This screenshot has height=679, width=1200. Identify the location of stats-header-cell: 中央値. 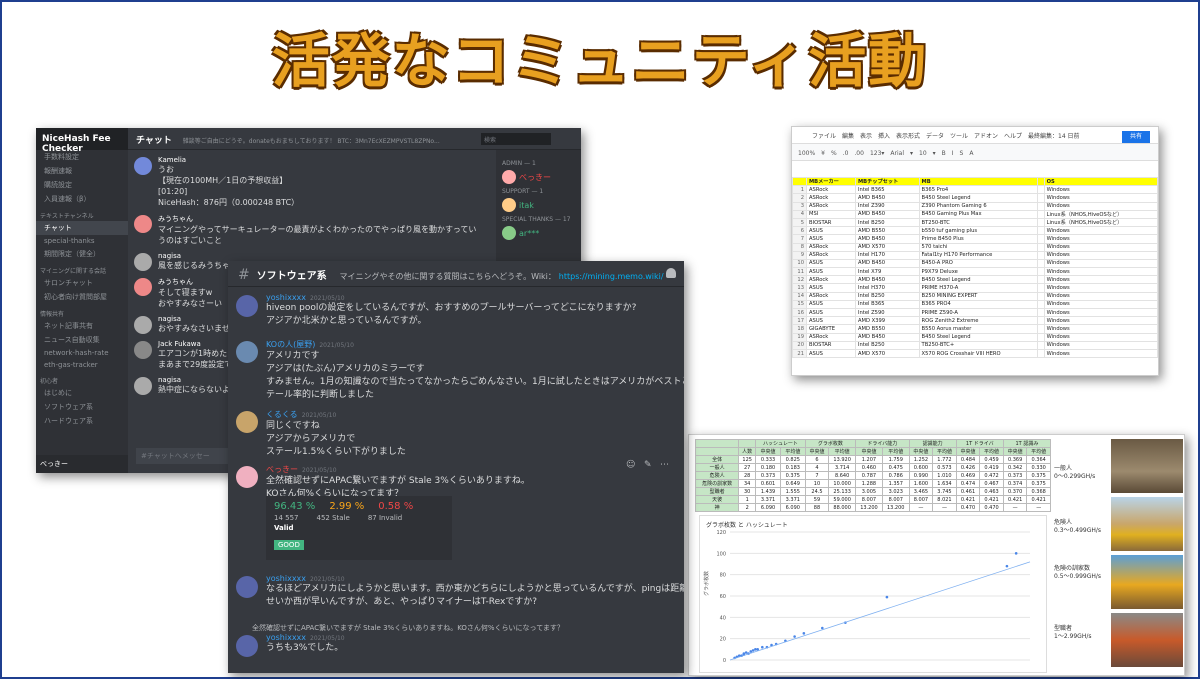
(768, 451).